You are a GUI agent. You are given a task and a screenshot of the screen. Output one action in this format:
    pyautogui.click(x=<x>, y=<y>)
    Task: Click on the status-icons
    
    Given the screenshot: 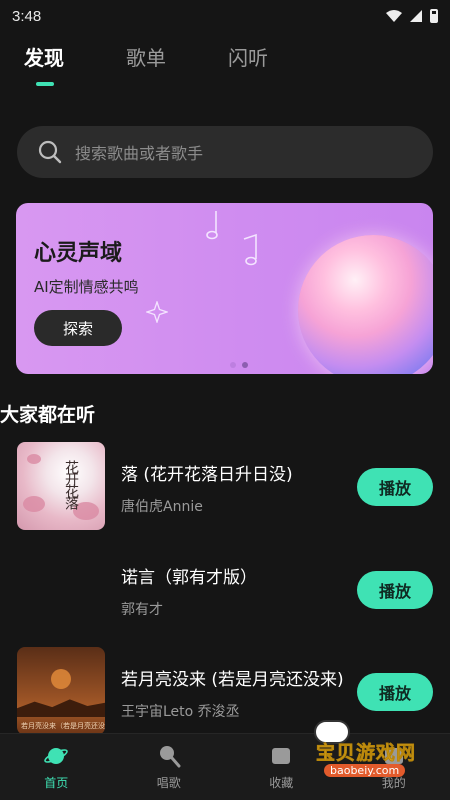 What is the action you would take?
    pyautogui.click(x=412, y=16)
    